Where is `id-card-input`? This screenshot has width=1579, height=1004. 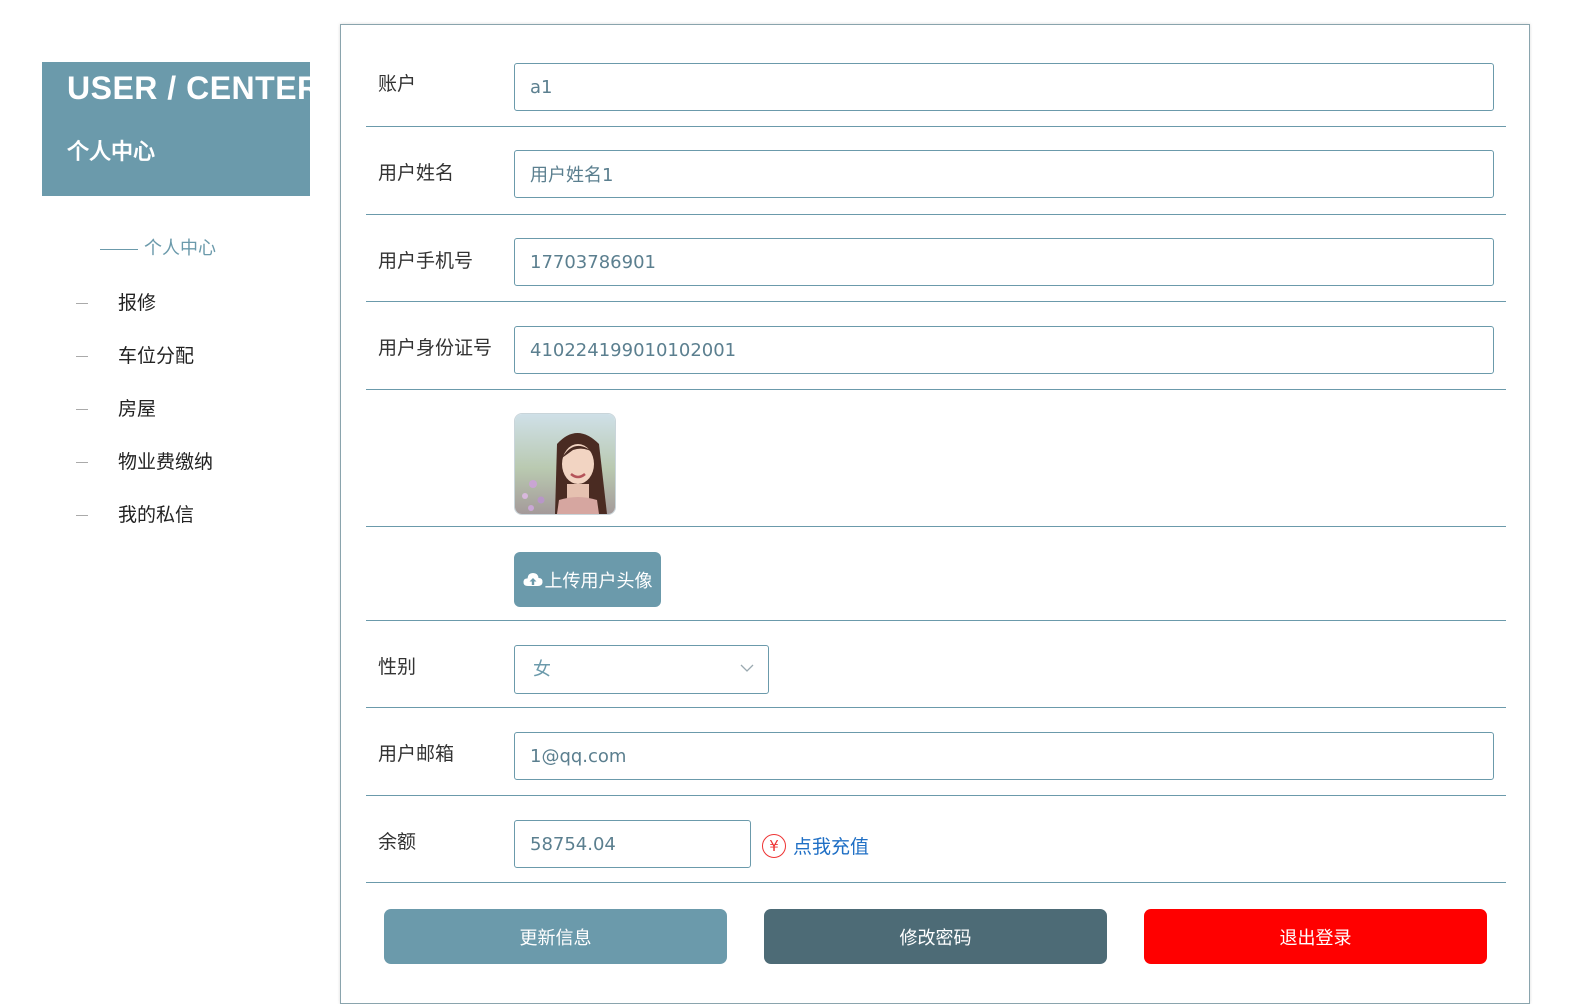
id-card-input is located at coordinates (1004, 350).